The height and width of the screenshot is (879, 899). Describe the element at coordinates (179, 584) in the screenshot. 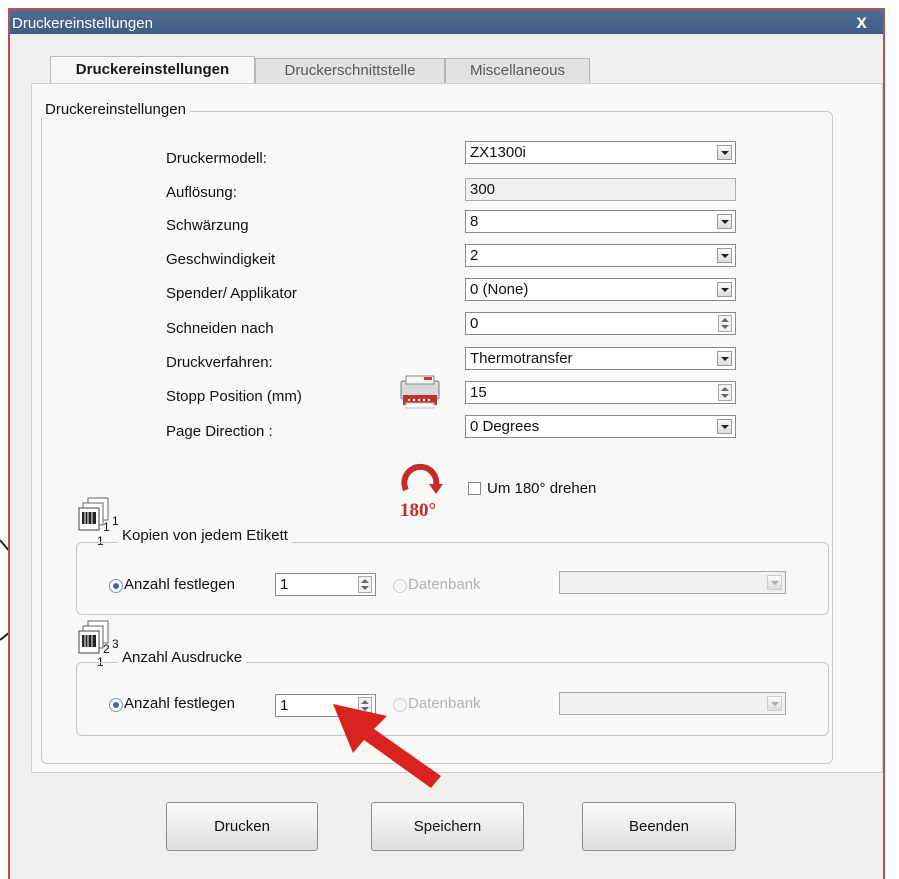

I see `copies-fixed-label: Anzahl festlegen` at that location.